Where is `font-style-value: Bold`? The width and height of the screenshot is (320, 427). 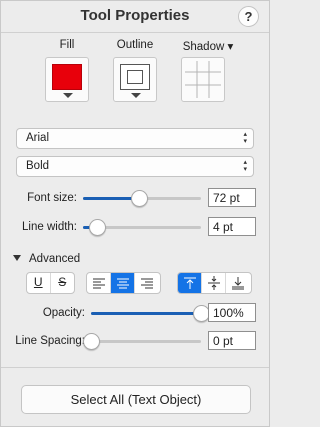
font-style-value: Bold is located at coordinates (38, 166).